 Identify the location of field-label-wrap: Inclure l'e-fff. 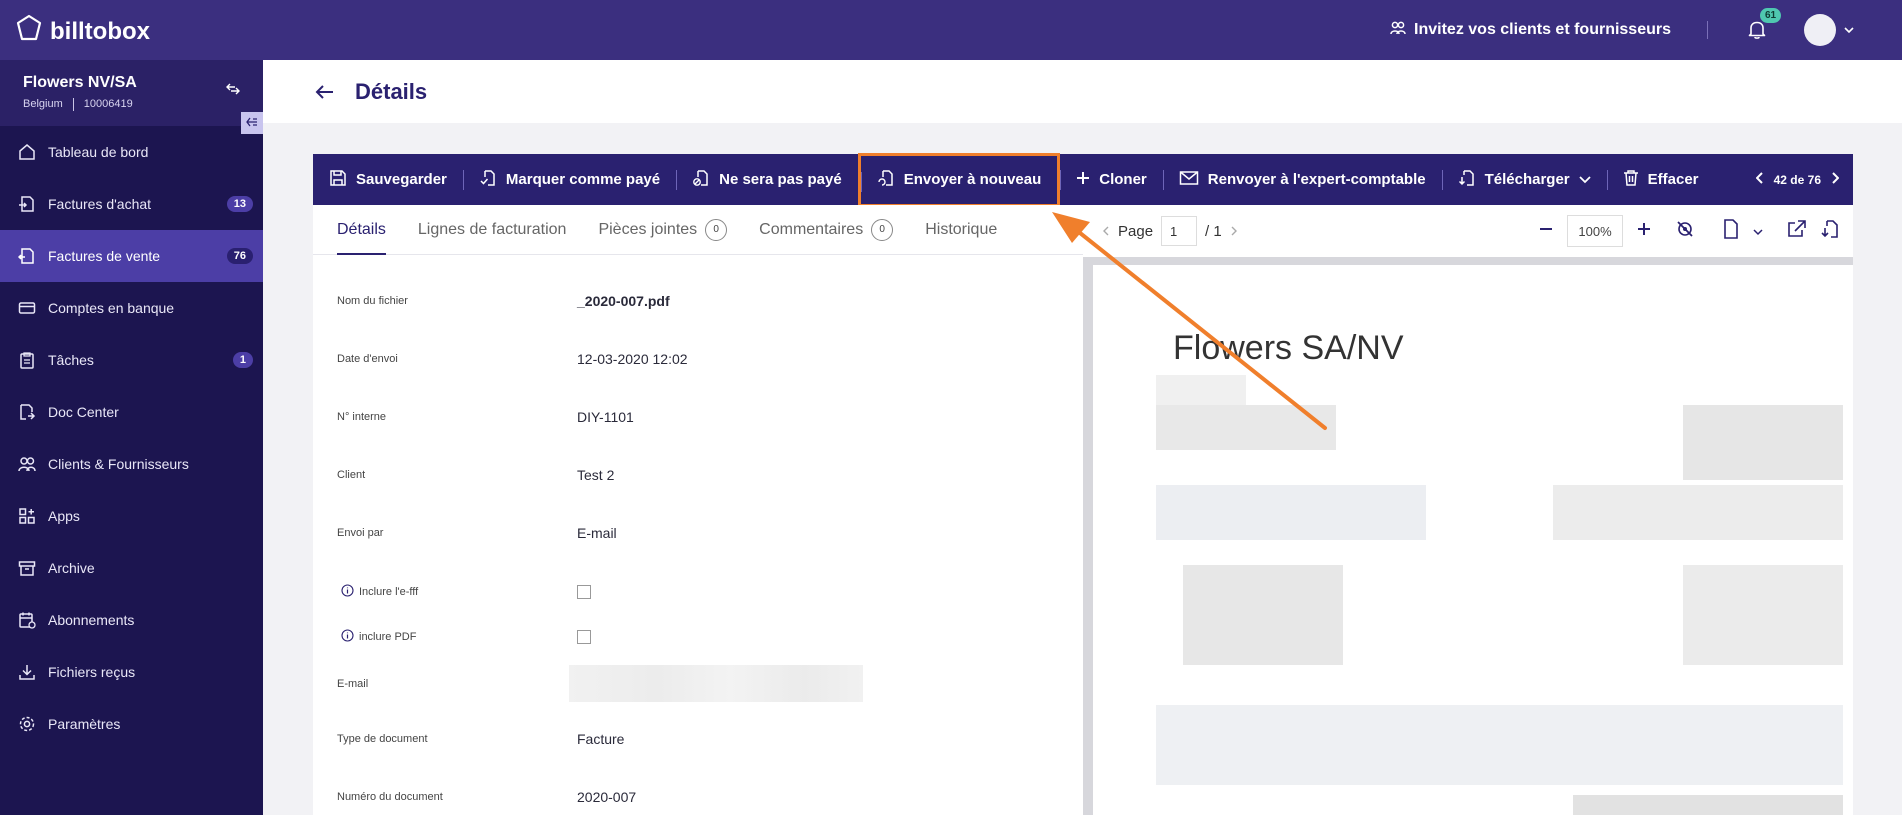
(459, 592).